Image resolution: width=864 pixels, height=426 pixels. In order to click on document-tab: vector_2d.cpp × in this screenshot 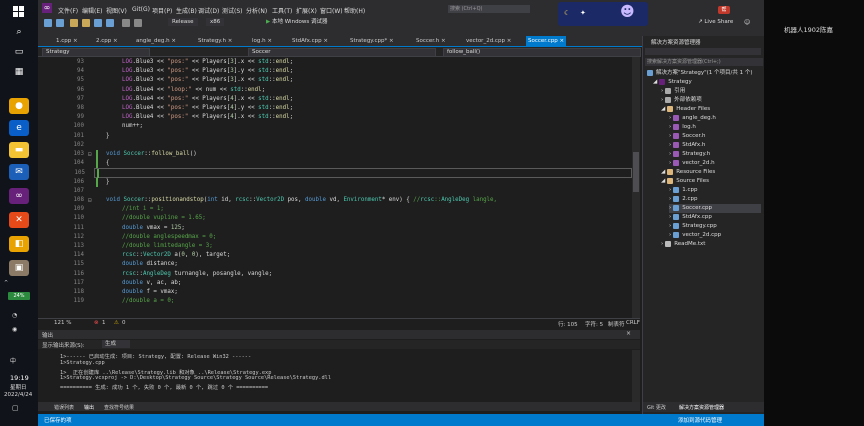, I will do `click(488, 41)`.